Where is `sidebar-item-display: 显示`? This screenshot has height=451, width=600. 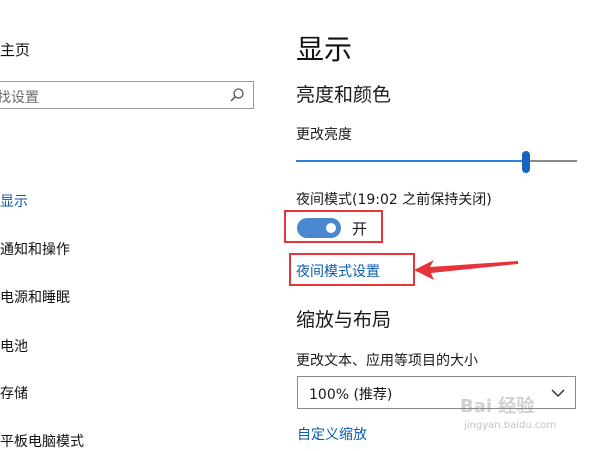 sidebar-item-display: 显示 is located at coordinates (14, 201).